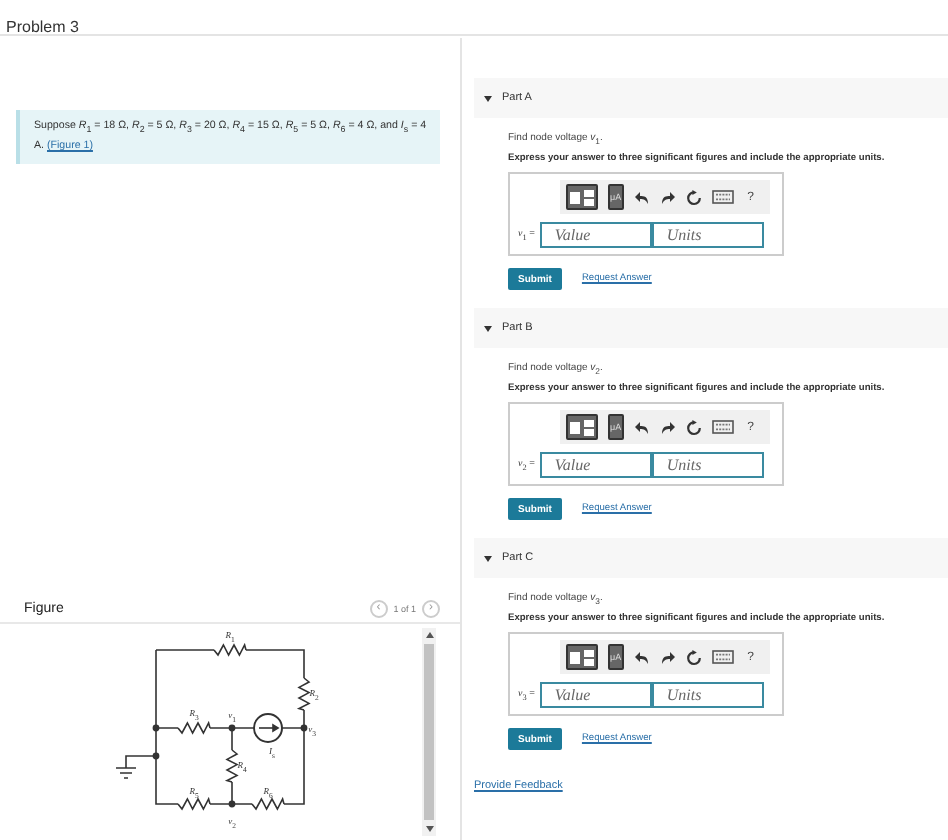  What do you see at coordinates (42, 27) in the screenshot?
I see `problem-title: Problem 3` at bounding box center [42, 27].